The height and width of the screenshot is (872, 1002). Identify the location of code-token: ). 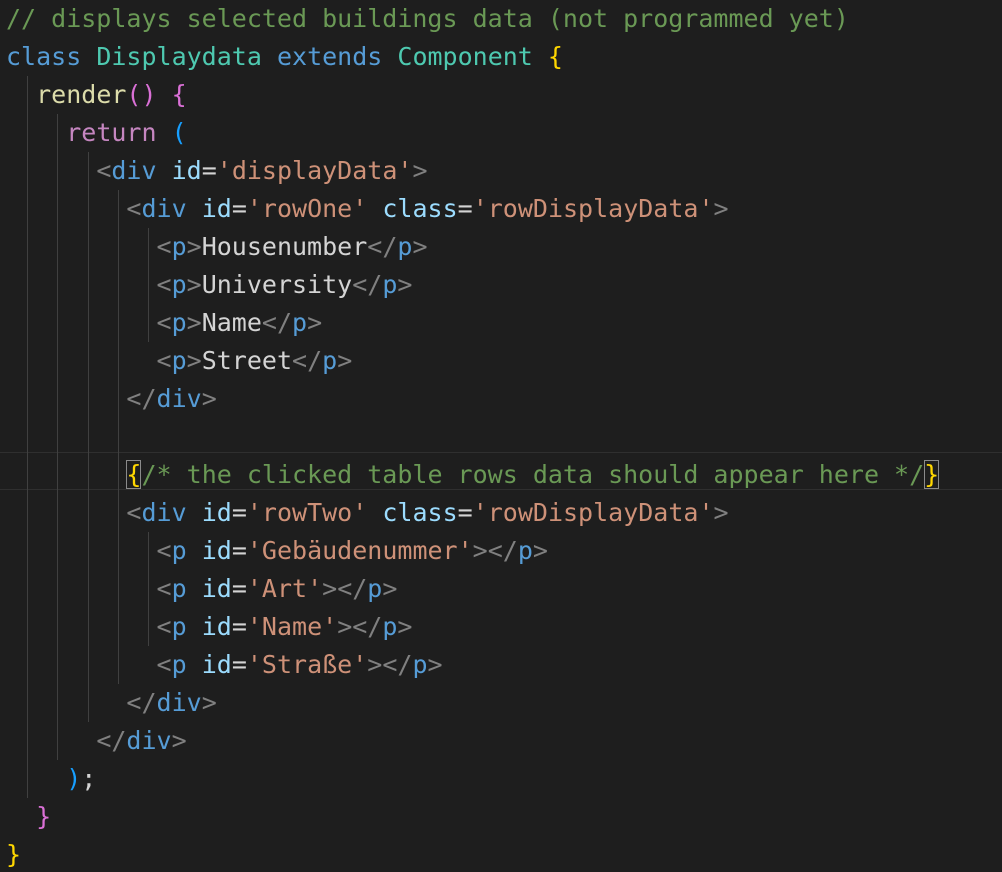
(74, 778).